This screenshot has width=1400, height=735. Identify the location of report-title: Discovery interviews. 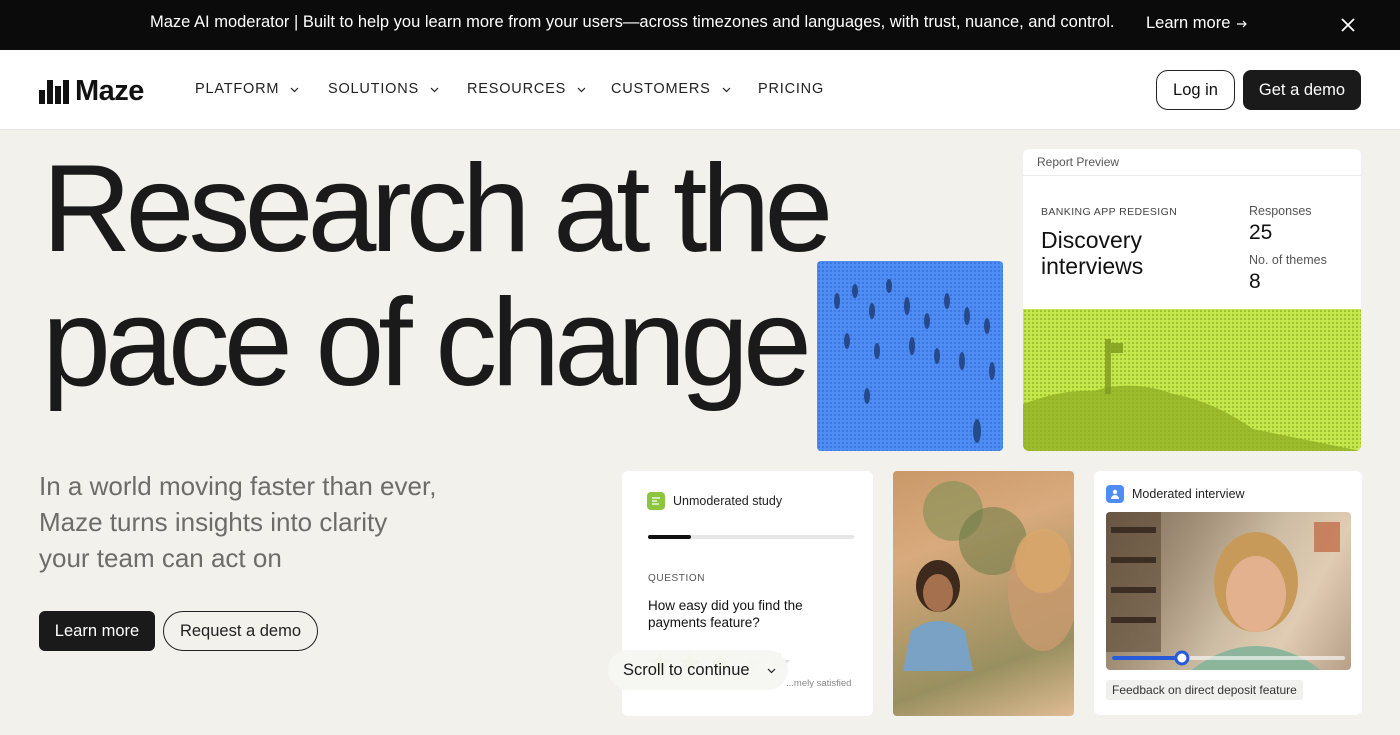
(1092, 253).